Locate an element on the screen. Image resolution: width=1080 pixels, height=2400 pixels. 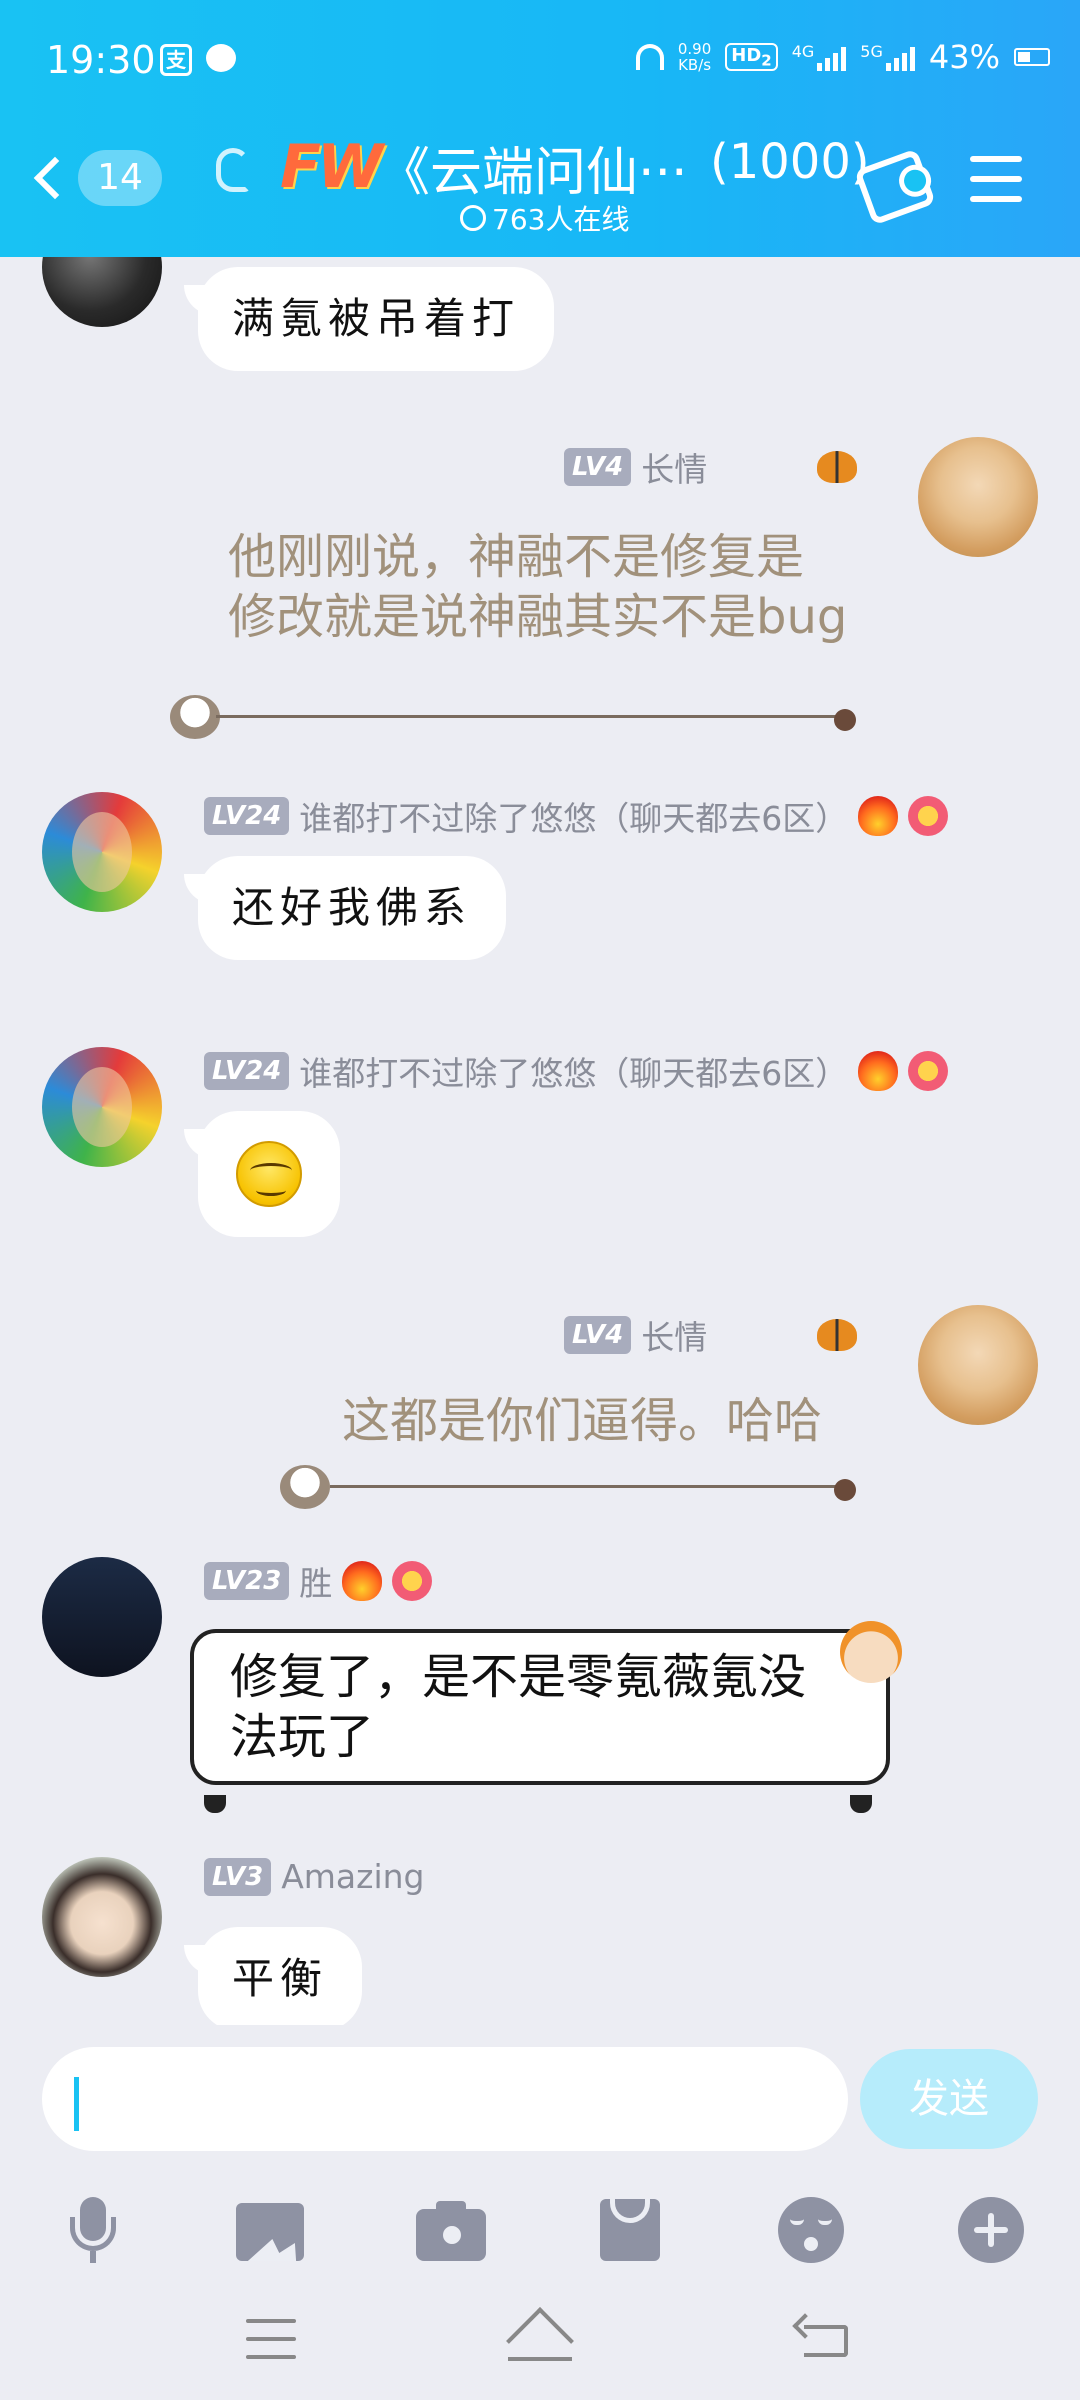
message-bubble is located at coordinates (262, 1174).